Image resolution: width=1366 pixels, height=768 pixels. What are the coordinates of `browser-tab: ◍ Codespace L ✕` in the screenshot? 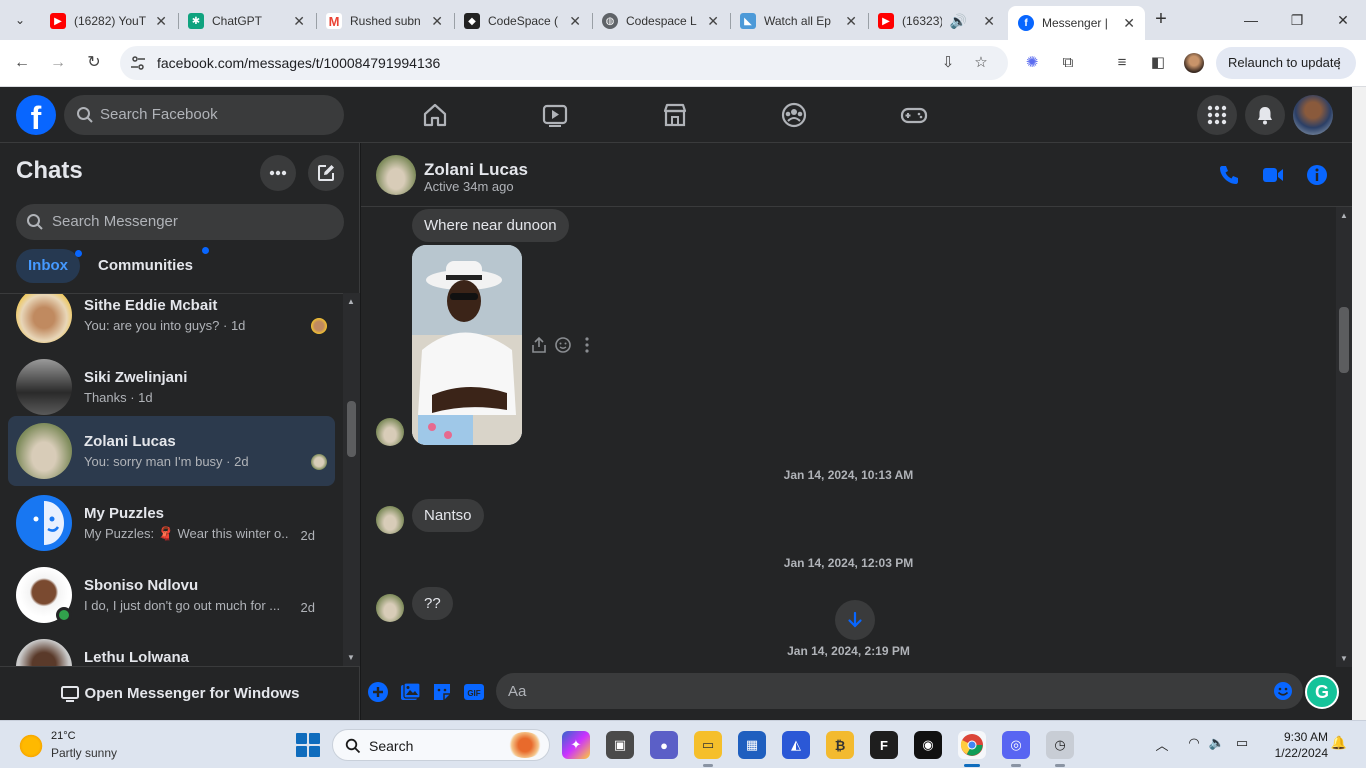 It's located at (660, 21).